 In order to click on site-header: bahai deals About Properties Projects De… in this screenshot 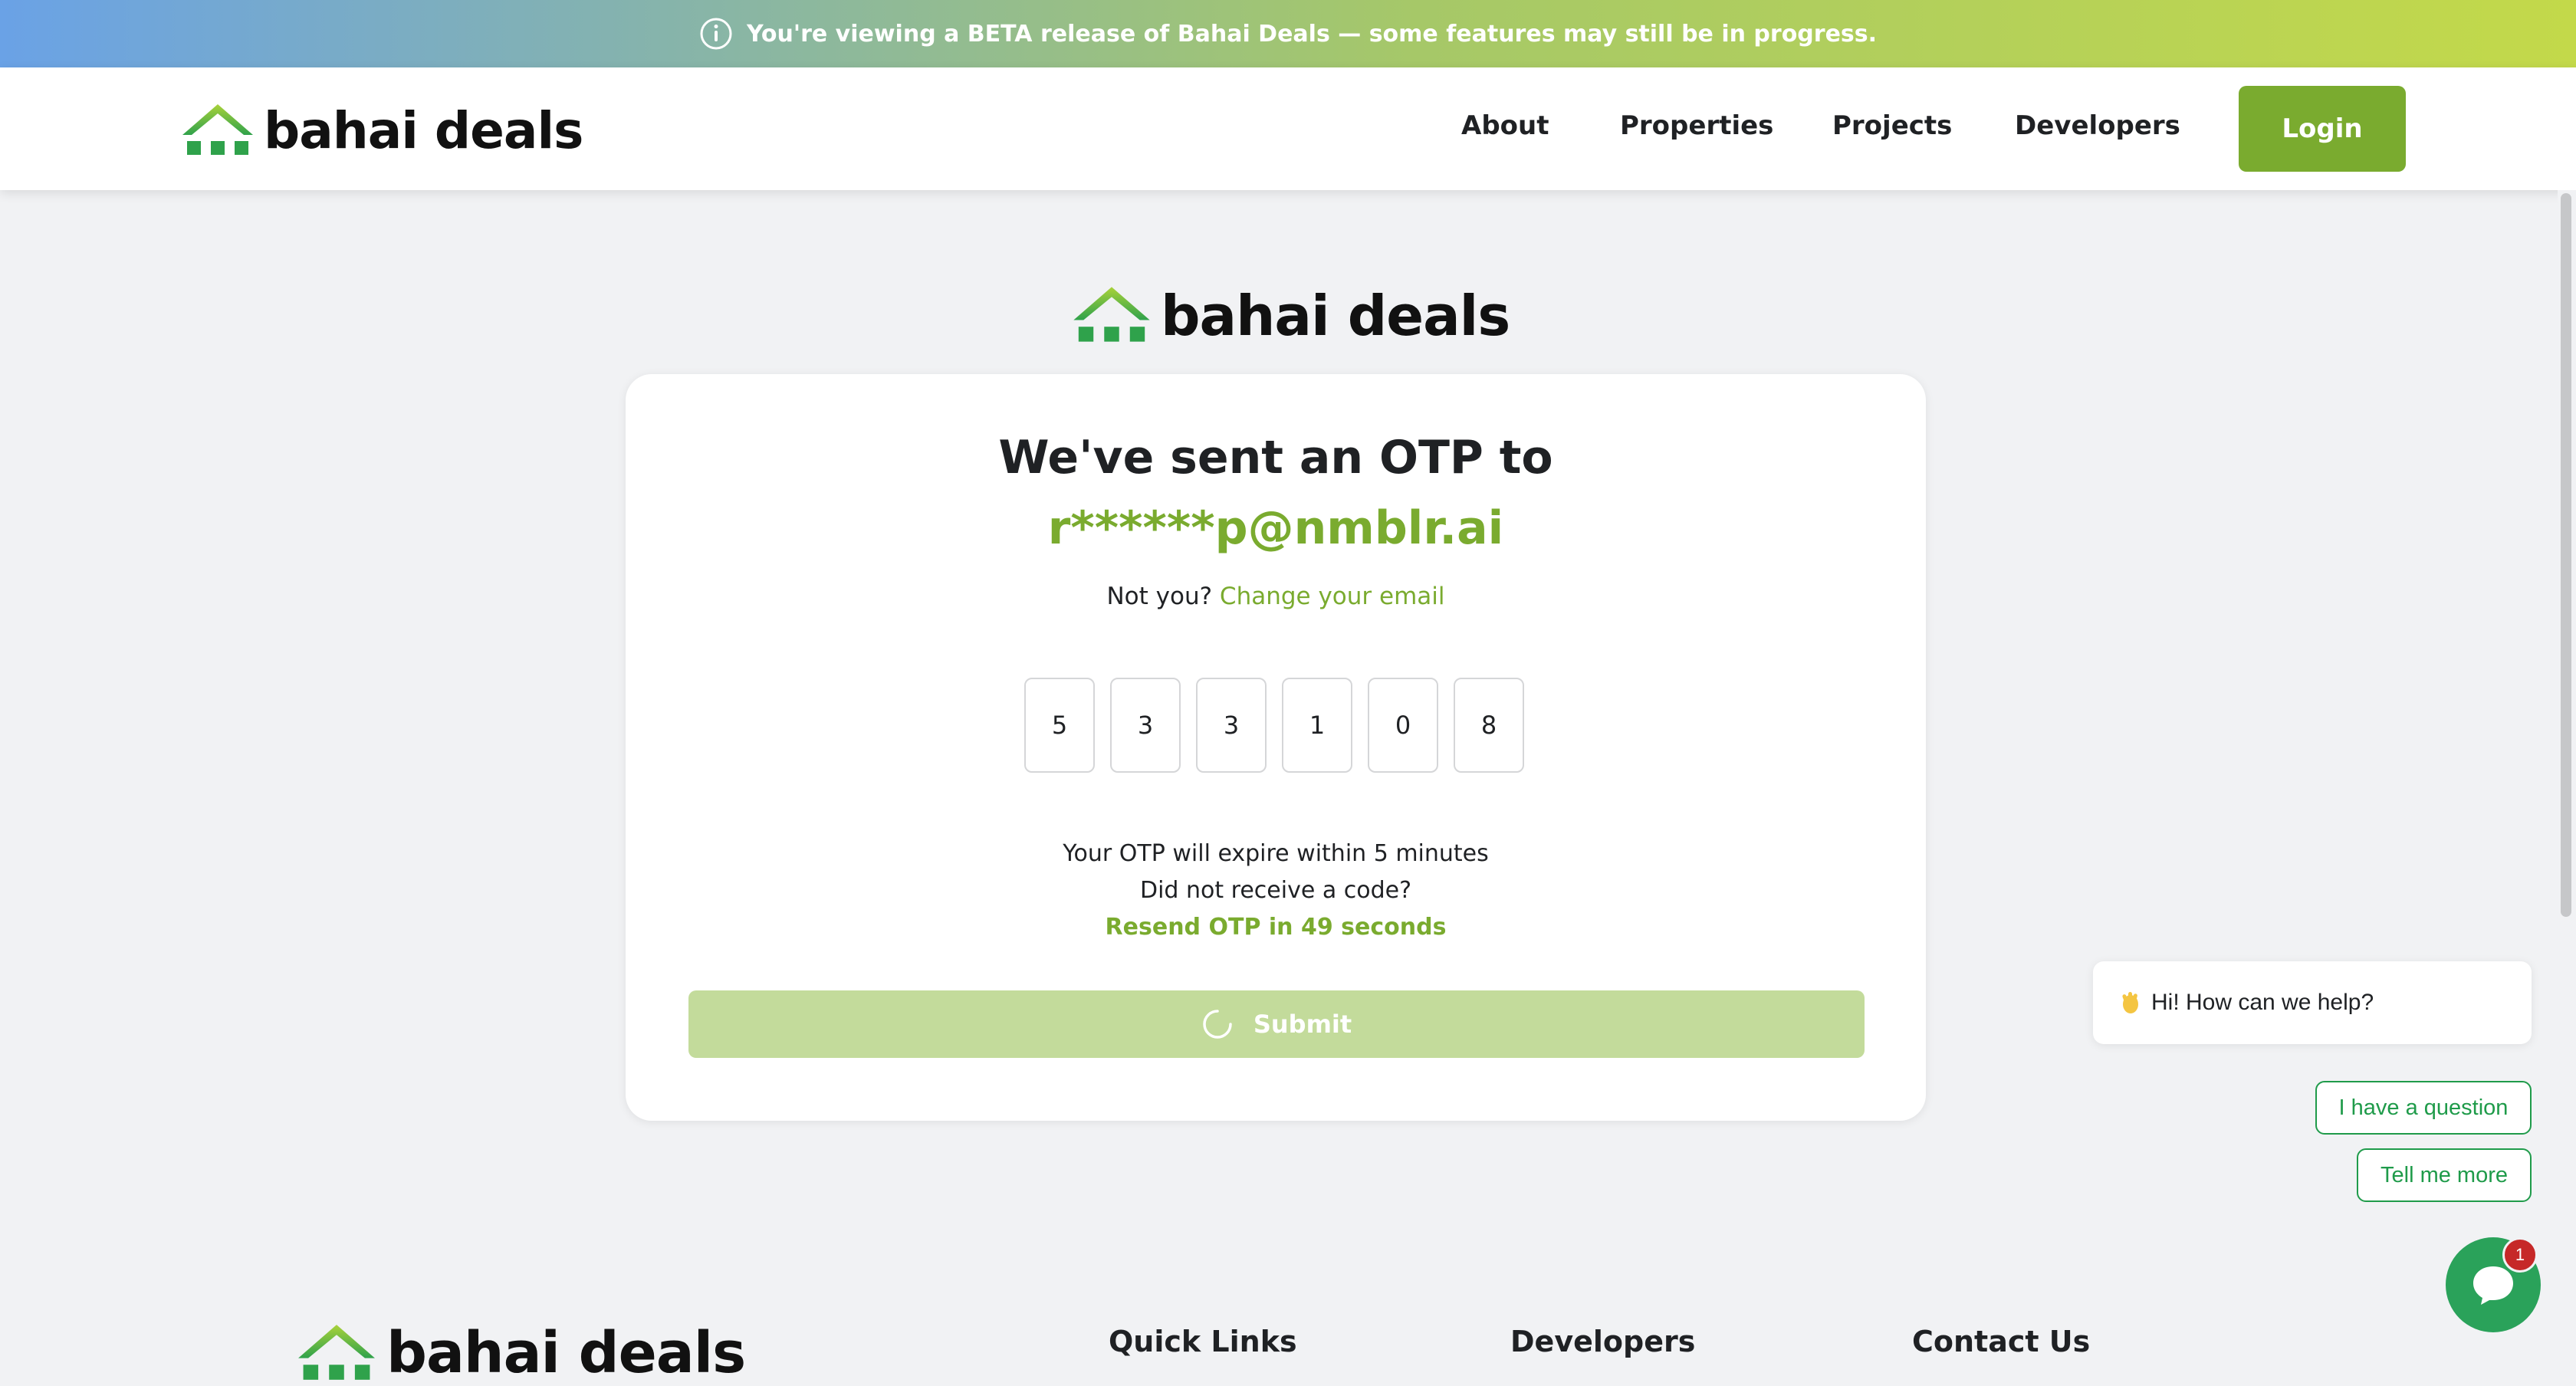, I will do `click(1288, 128)`.